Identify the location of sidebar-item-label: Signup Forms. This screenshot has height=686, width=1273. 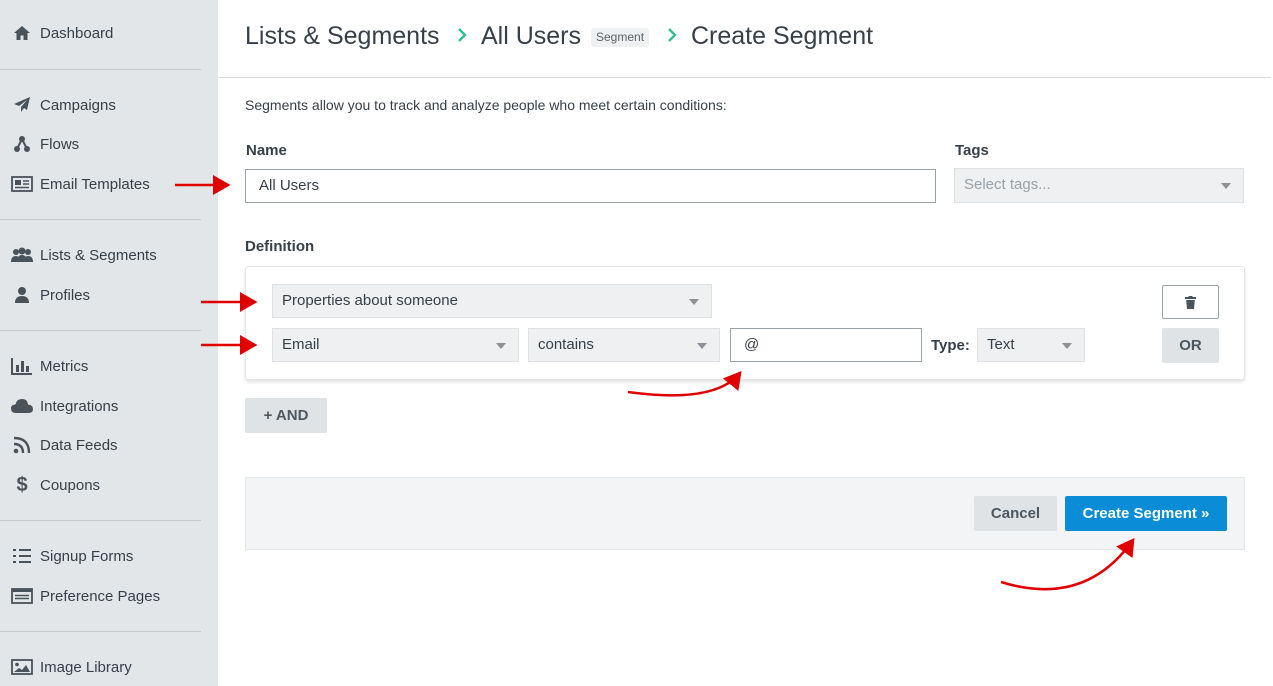
(87, 556).